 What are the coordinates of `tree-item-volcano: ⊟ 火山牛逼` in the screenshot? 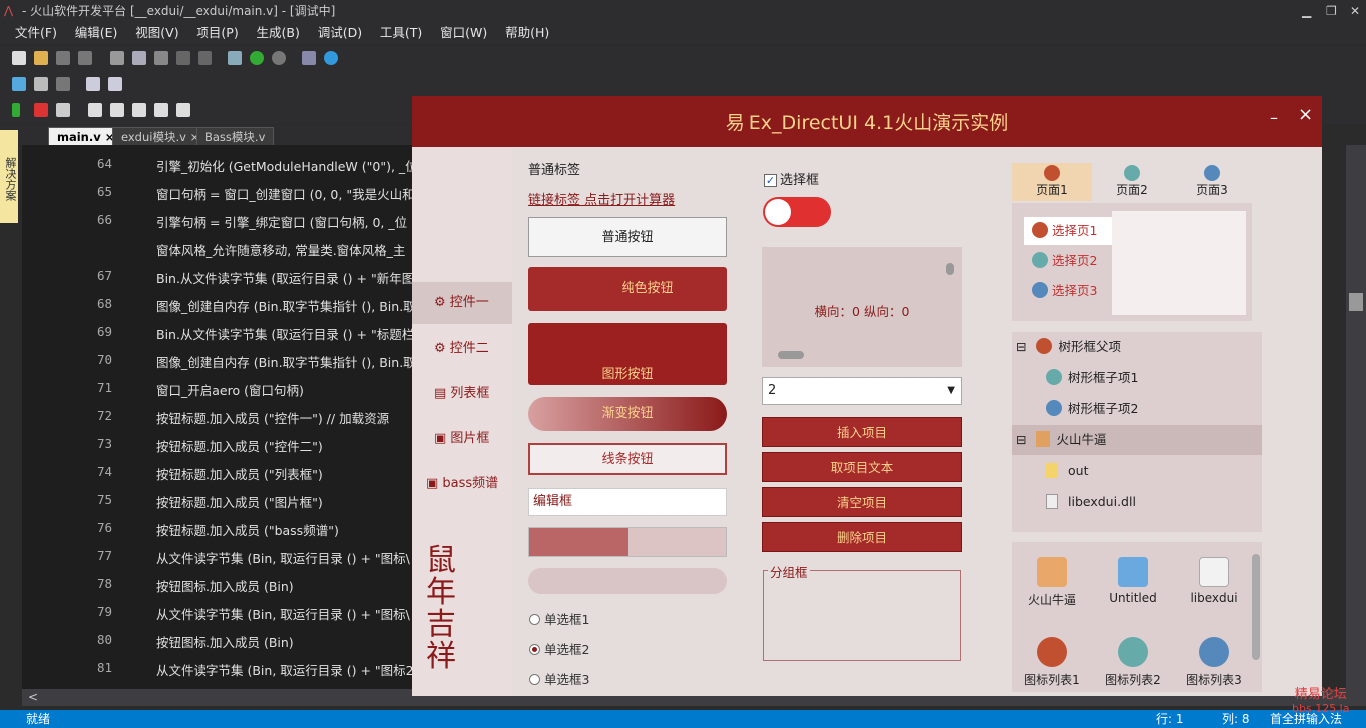 It's located at (1137, 440).